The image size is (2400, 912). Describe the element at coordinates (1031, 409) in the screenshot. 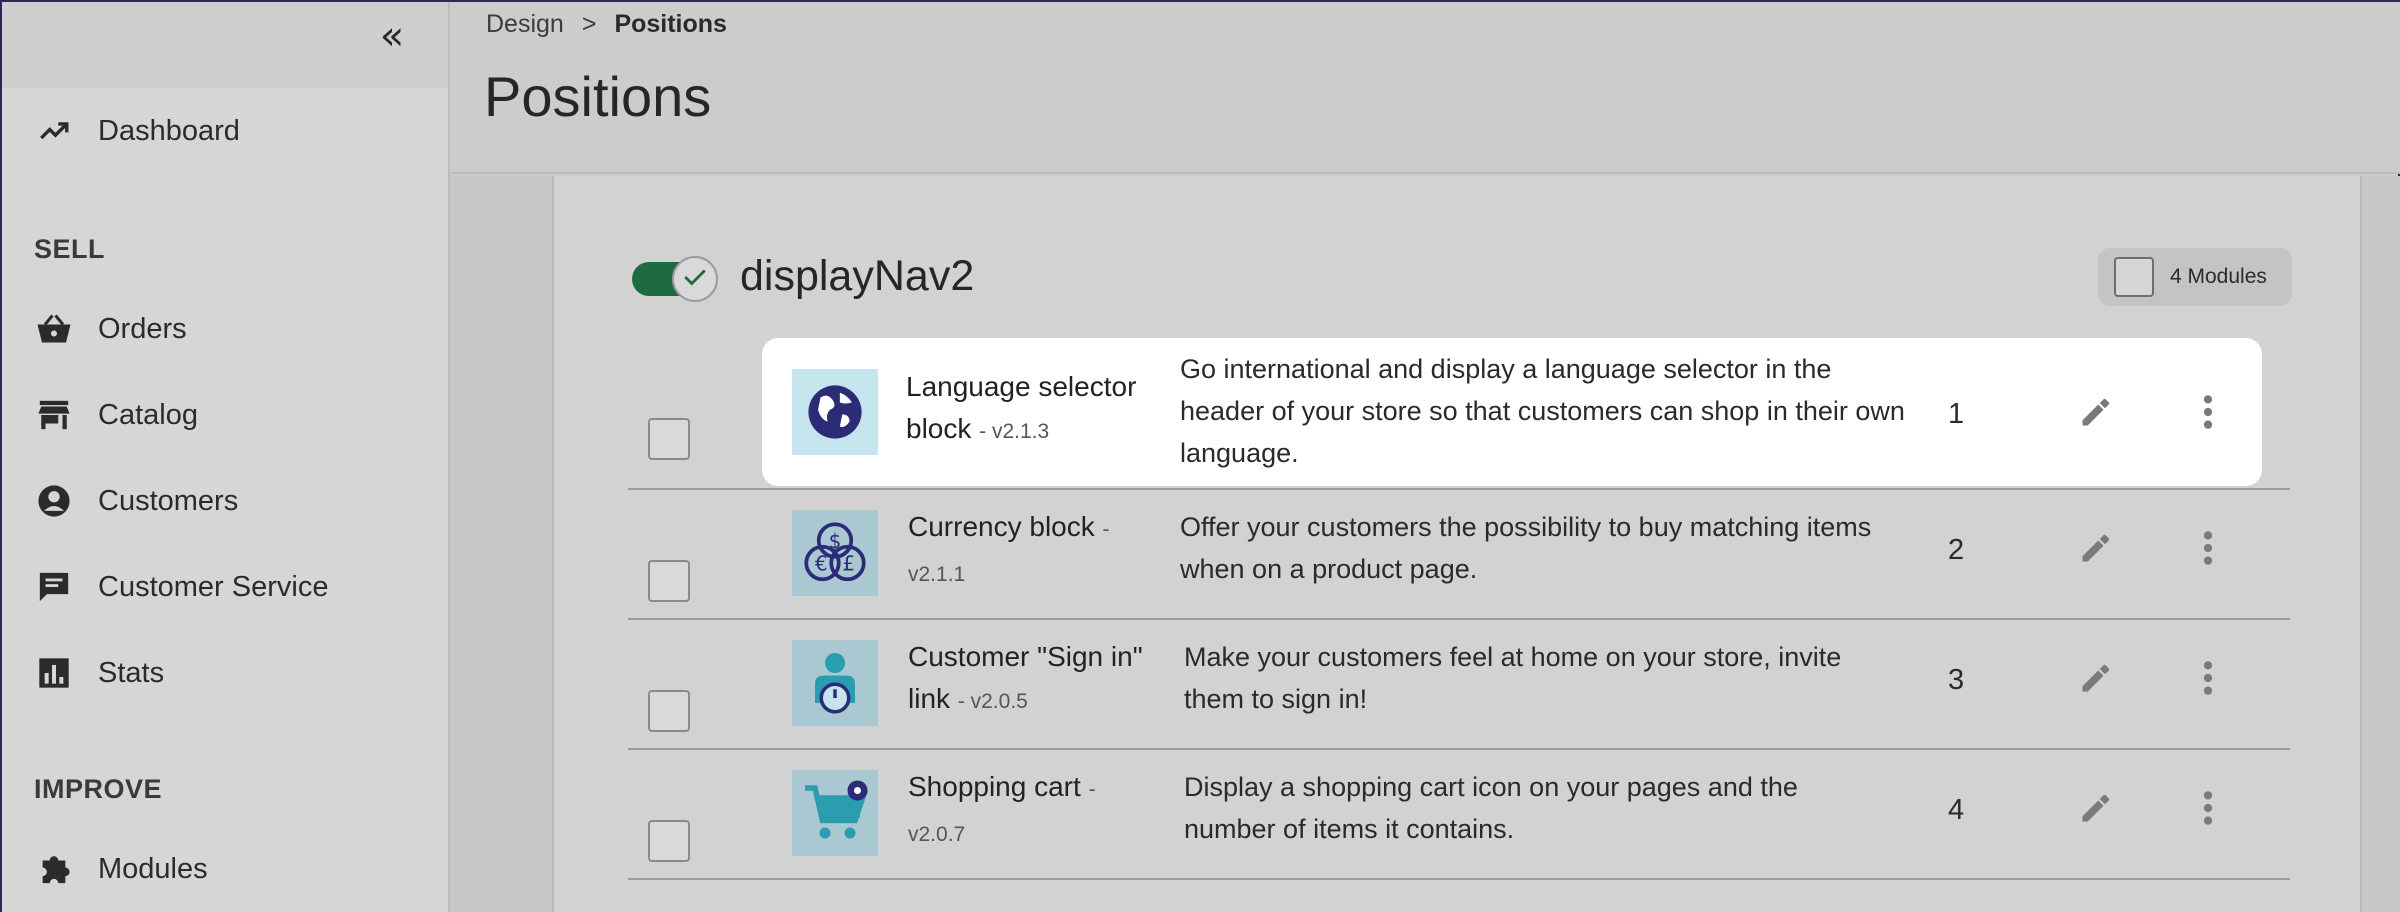

I see `module-name: Language selector block - v2.1.3` at that location.